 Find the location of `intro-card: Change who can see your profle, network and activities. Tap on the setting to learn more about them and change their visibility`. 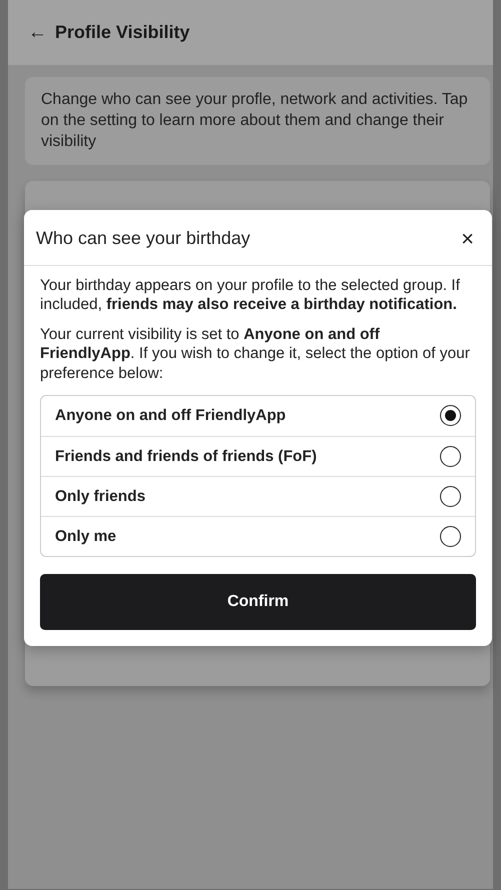

intro-card: Change who can see your profle, network and activities. Tap on the setting to learn more about them and change their visibility is located at coordinates (257, 121).